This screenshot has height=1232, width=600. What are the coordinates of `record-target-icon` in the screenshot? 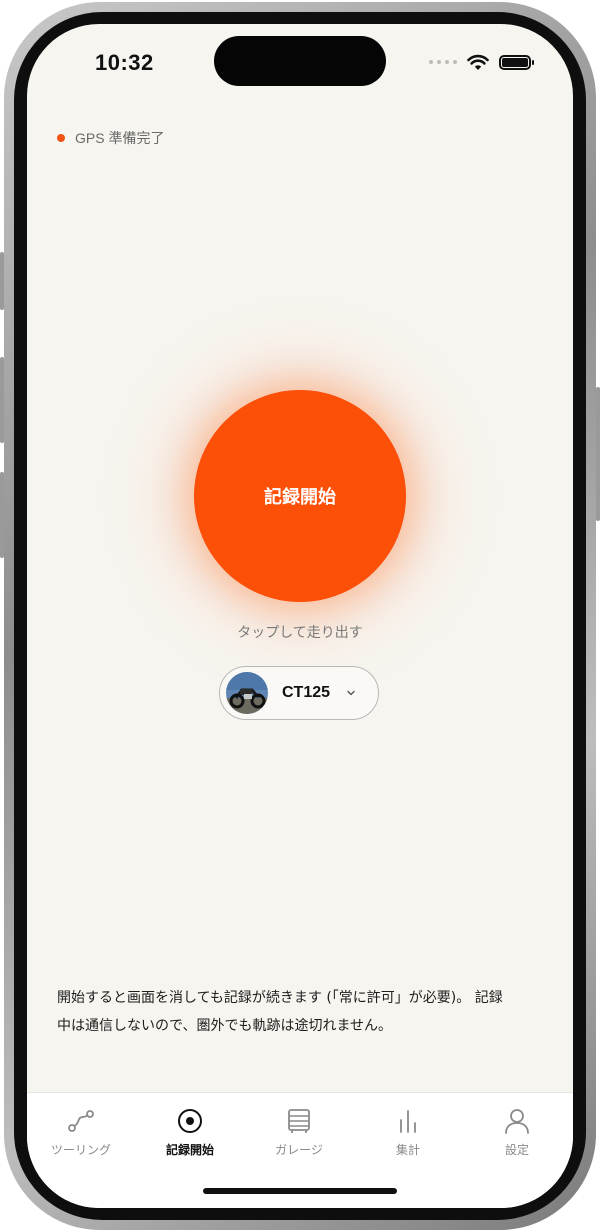 It's located at (190, 1121).